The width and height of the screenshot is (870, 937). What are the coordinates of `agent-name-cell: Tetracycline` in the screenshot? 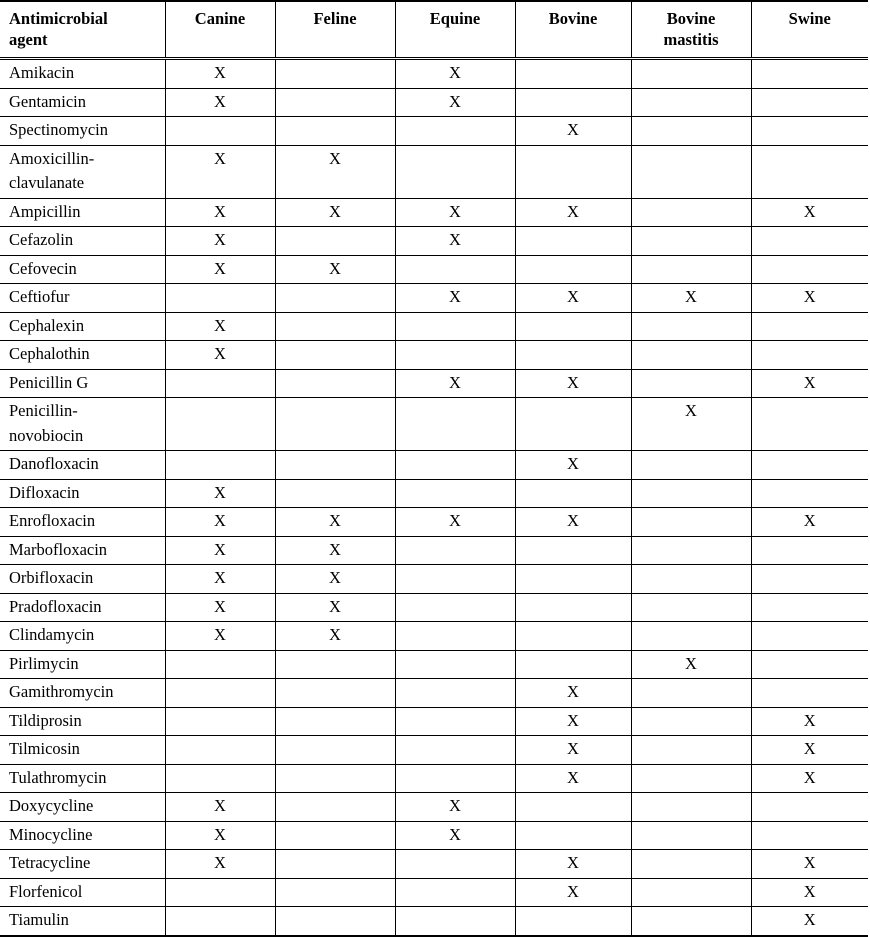 It's located at (83, 864).